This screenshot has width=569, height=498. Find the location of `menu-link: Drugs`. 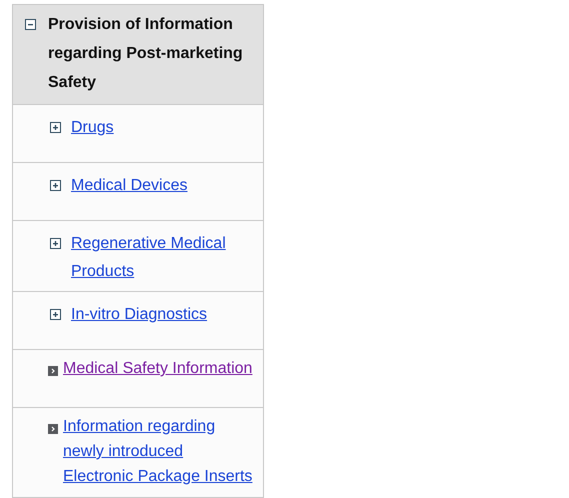

menu-link: Drugs is located at coordinates (92, 128).